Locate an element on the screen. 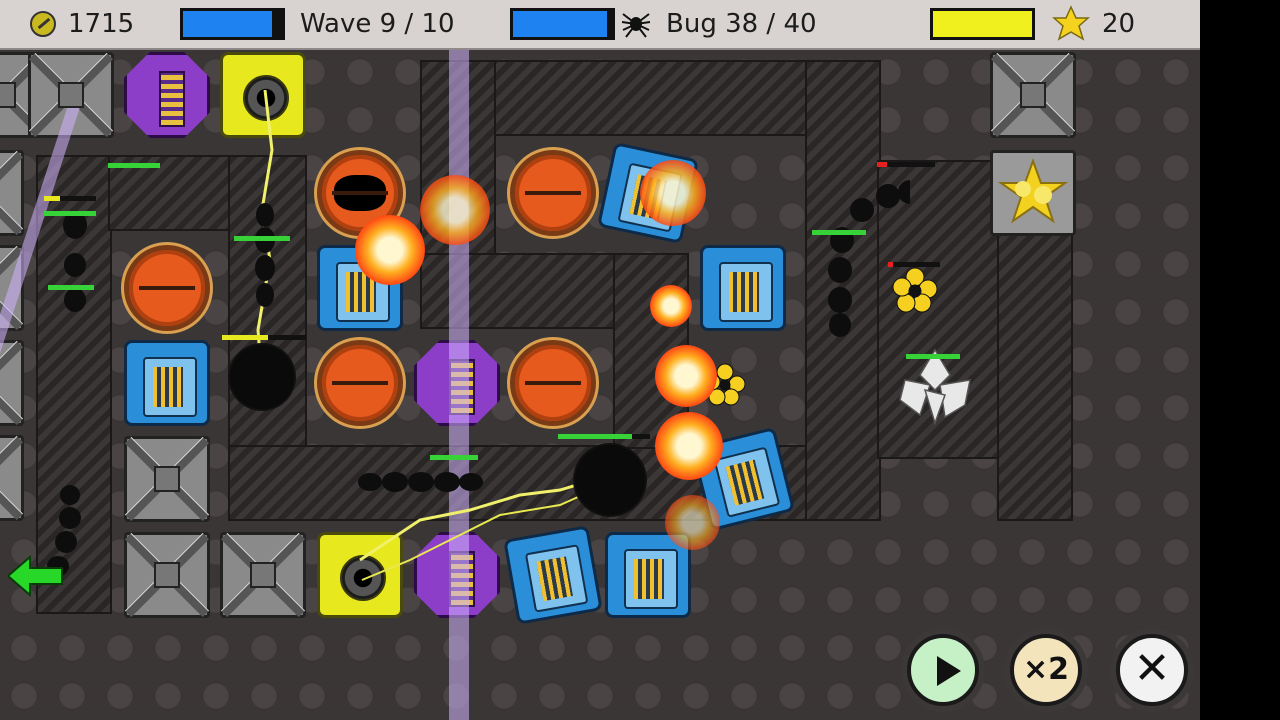 The height and width of the screenshot is (720, 1280). coin-count: 1715 is located at coordinates (101, 24).